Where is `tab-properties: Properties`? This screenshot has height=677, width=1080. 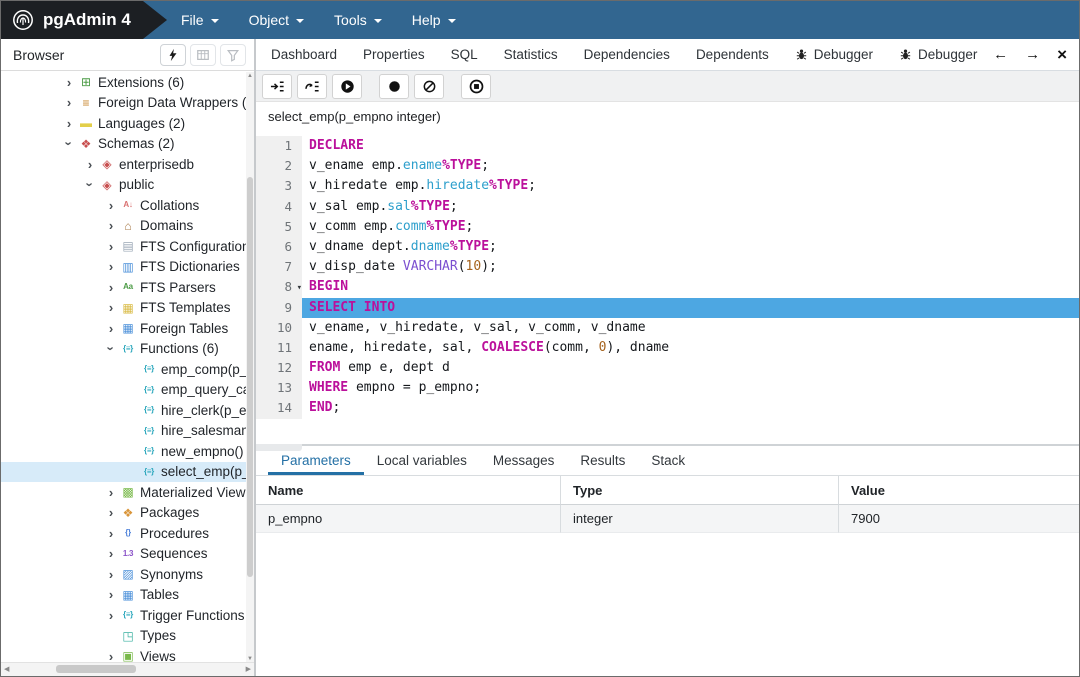 tab-properties: Properties is located at coordinates (394, 54).